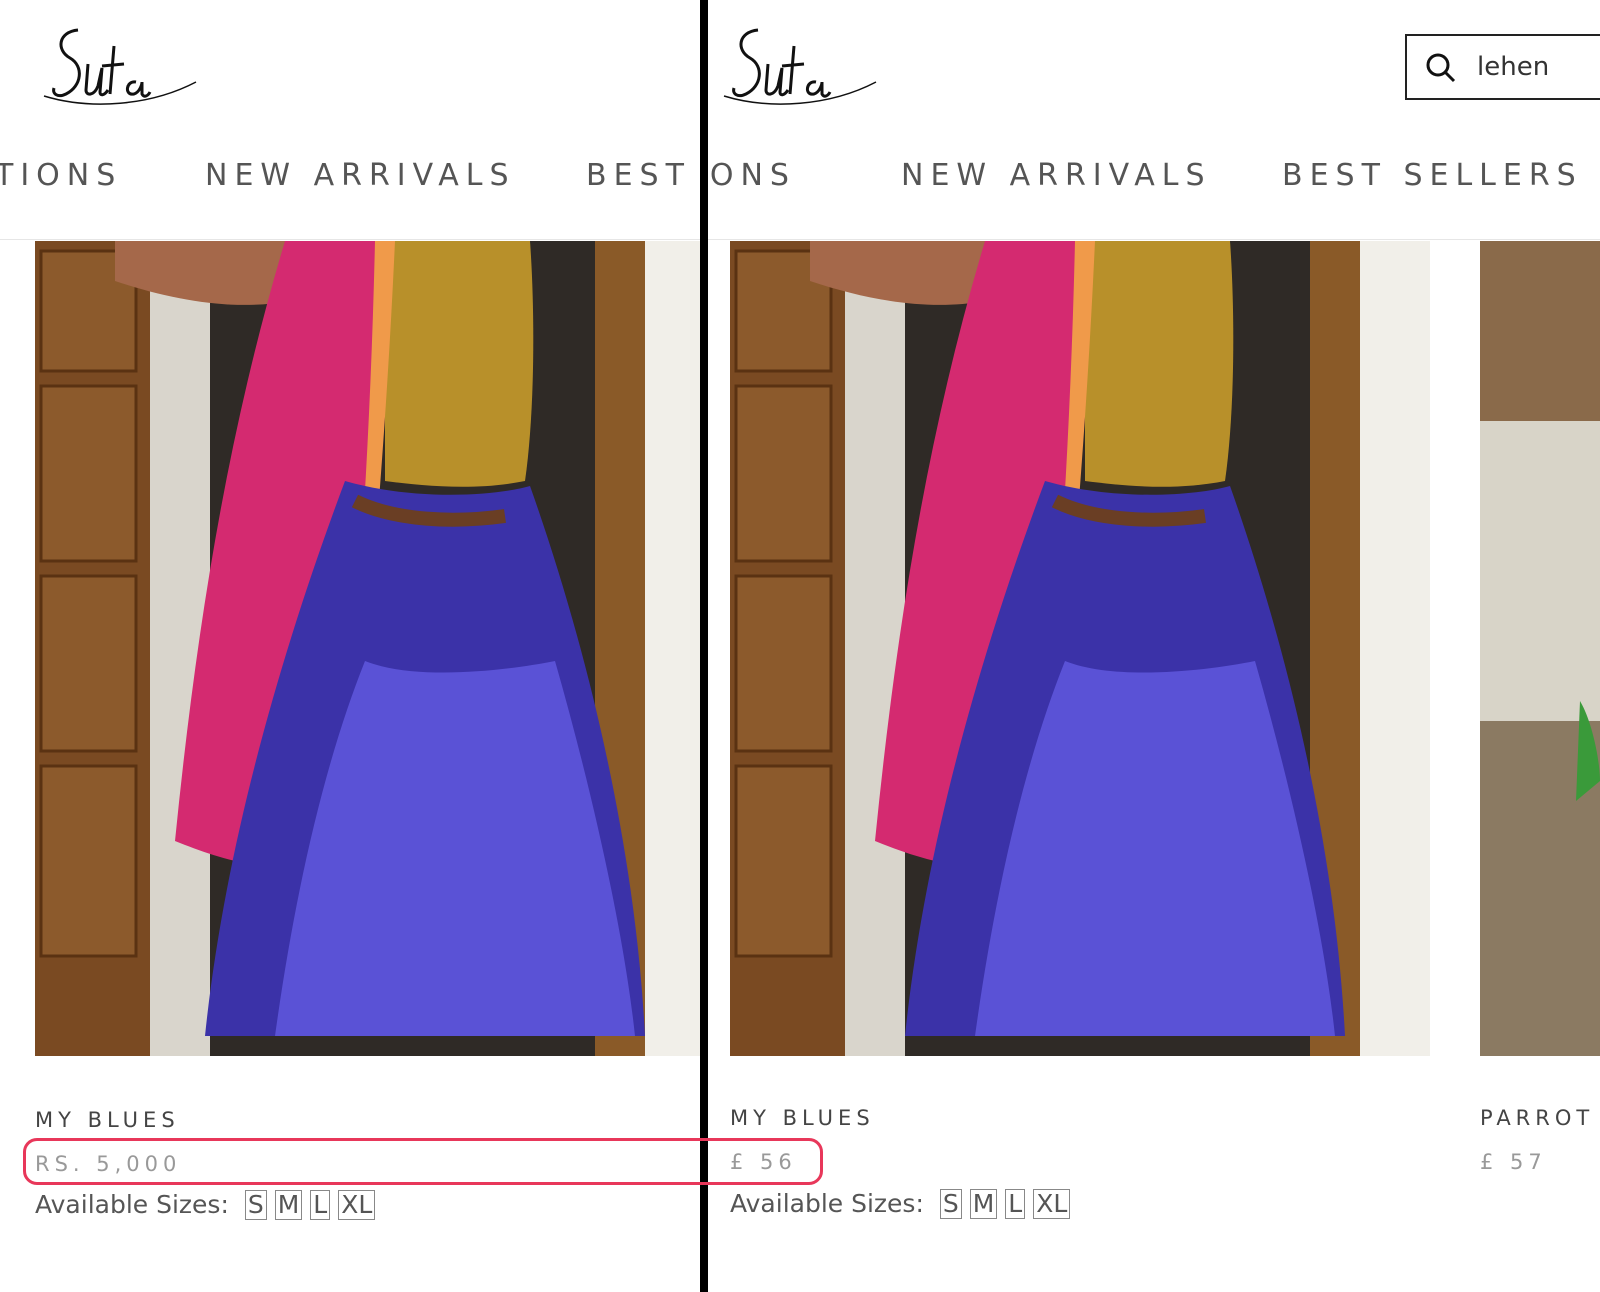  I want to click on next-product-image, so click(1540, 648).